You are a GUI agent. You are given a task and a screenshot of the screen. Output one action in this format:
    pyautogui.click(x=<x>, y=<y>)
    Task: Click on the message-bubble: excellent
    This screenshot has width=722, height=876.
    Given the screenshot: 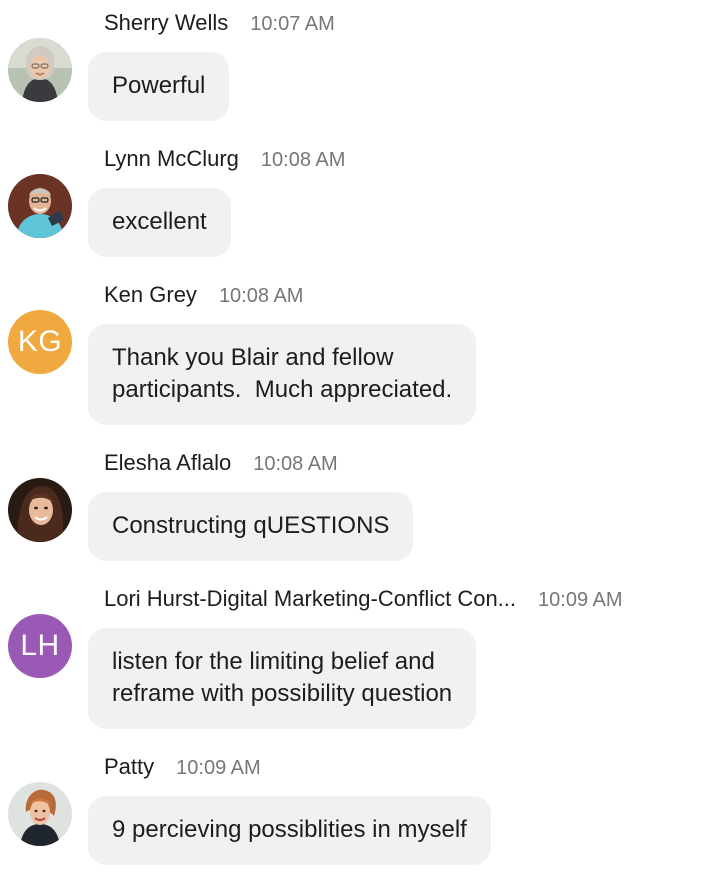 What is the action you would take?
    pyautogui.click(x=159, y=222)
    